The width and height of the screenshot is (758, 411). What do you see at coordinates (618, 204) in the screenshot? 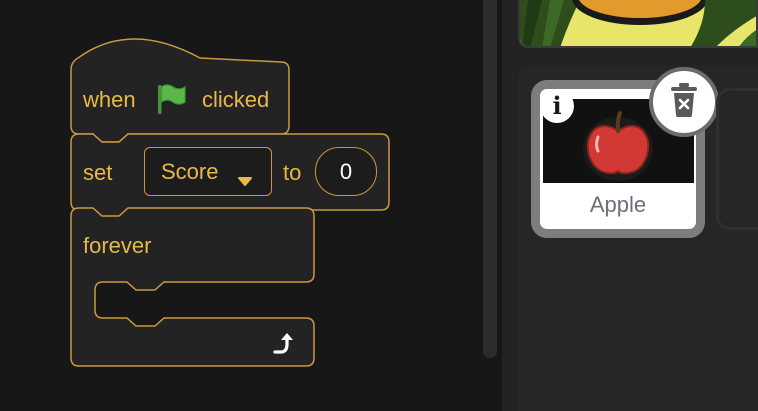
I see `sprite-name: Apple` at bounding box center [618, 204].